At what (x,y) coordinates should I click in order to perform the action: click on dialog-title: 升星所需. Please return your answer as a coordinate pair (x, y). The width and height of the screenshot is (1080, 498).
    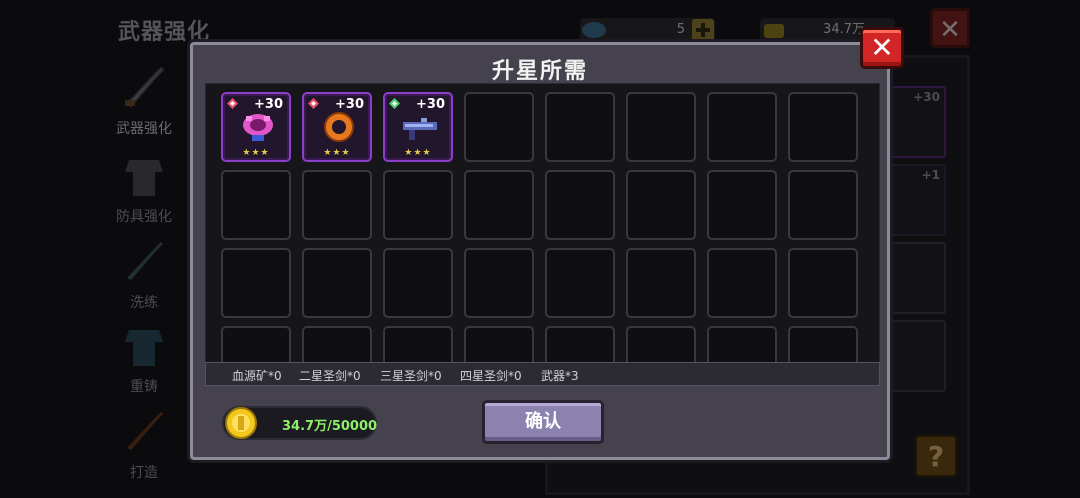
    Looking at the image, I should click on (539, 71).